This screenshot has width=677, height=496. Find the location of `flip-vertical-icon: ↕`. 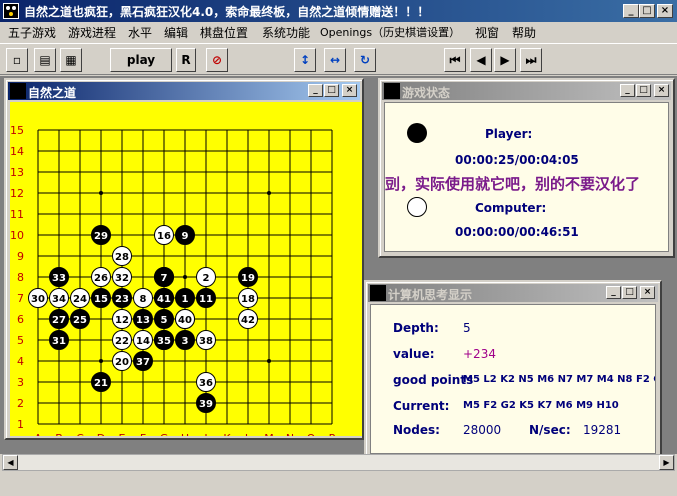

flip-vertical-icon: ↕ is located at coordinates (305, 60).